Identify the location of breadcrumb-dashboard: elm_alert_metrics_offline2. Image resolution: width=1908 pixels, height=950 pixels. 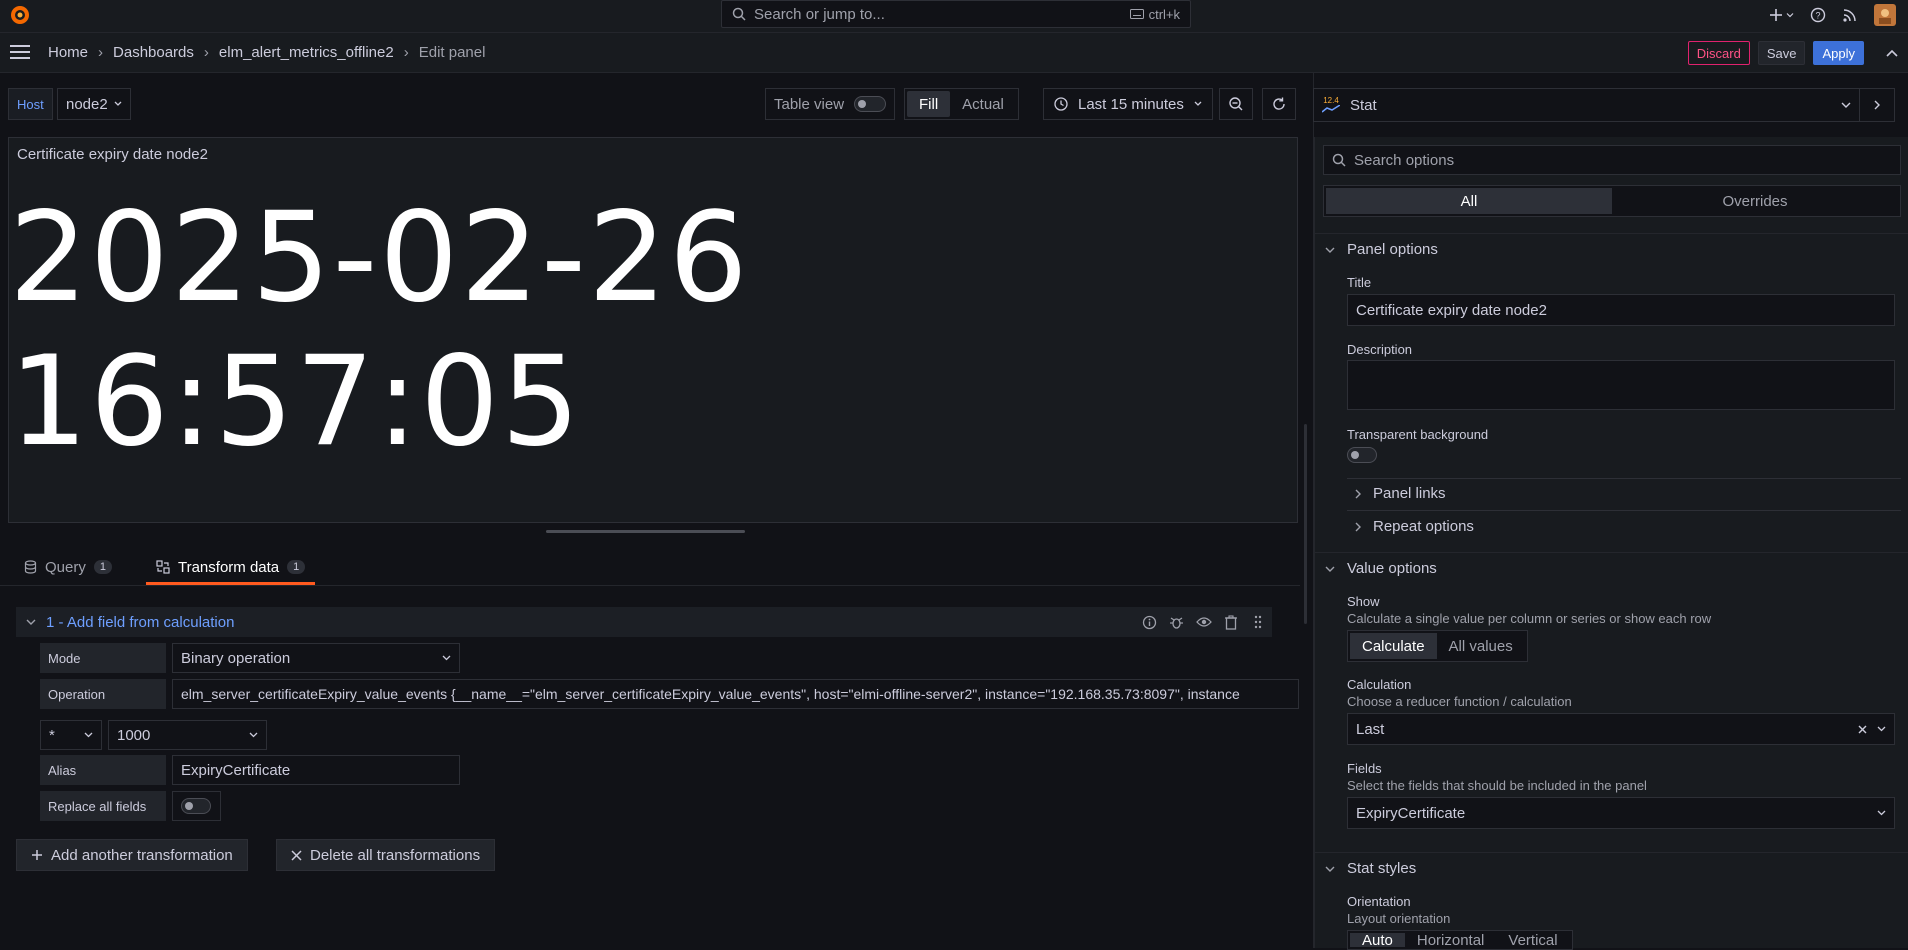
(306, 52).